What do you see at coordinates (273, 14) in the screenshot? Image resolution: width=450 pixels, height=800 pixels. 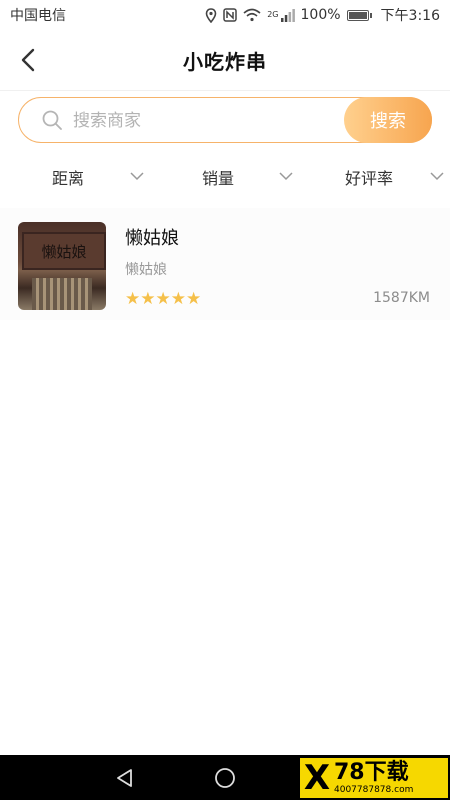 I see `network-badge: 2G` at bounding box center [273, 14].